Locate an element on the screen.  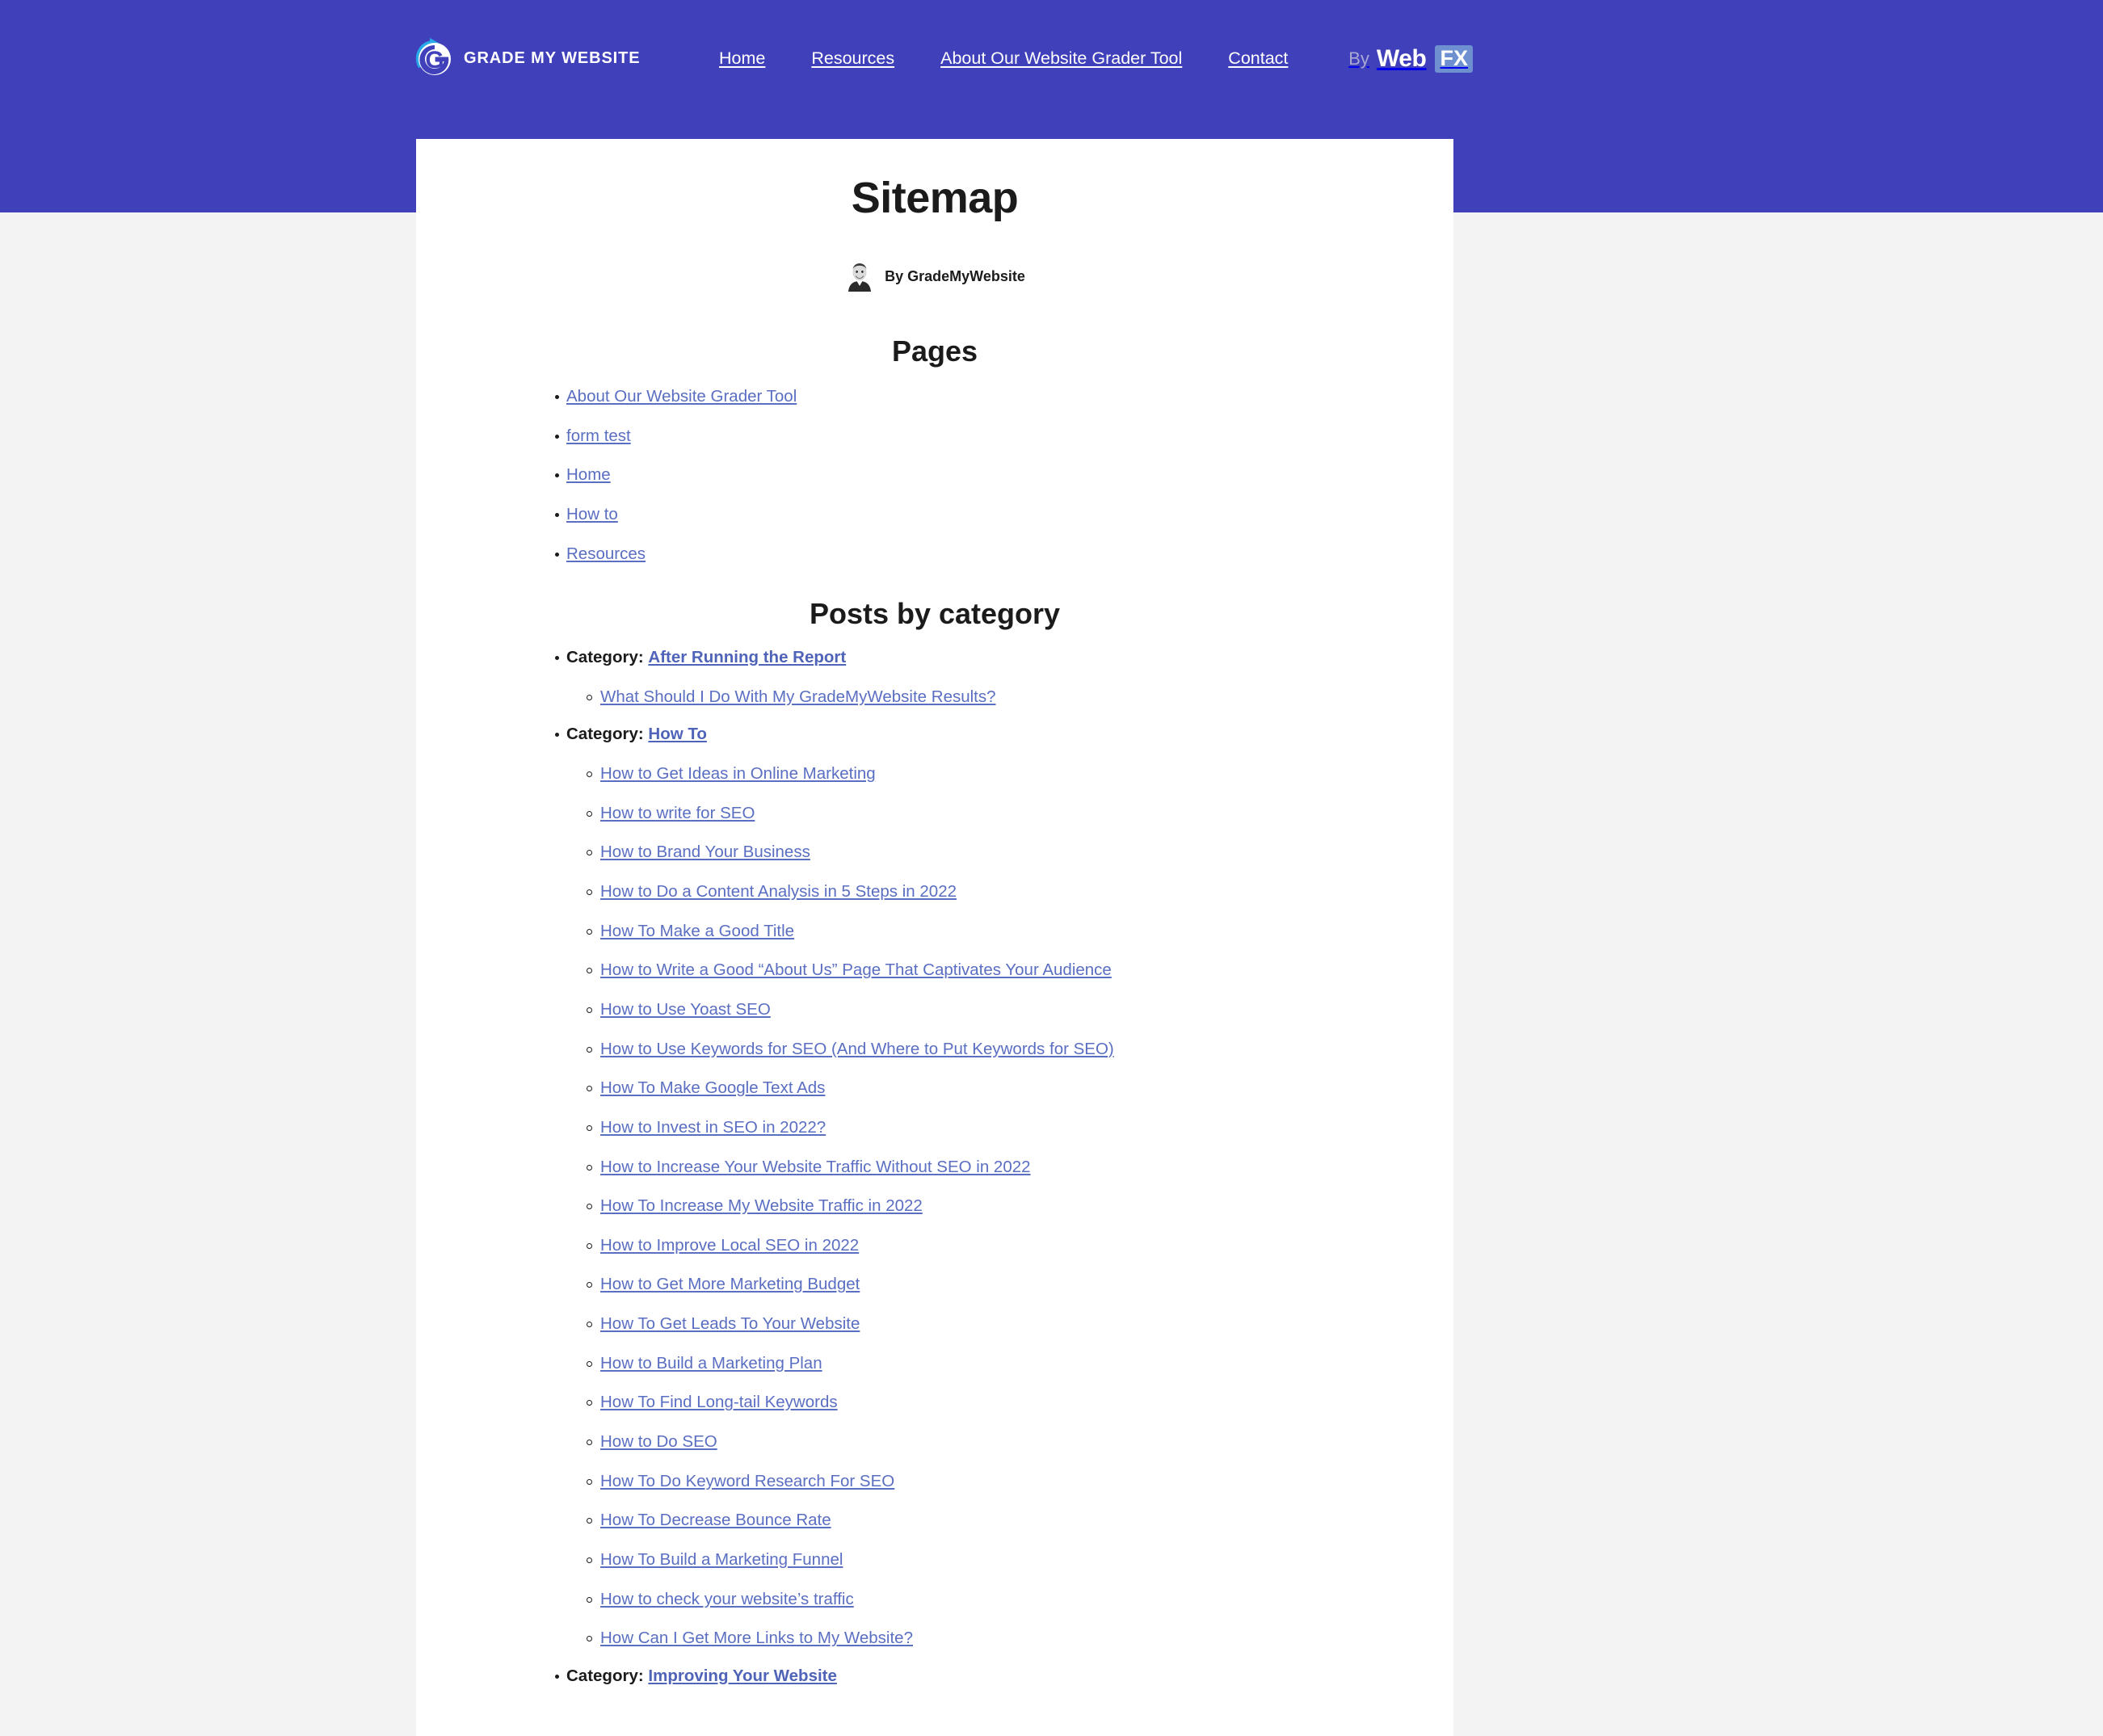
list-item: How to Invest in SEO in 2022? is located at coordinates (1009, 1128).